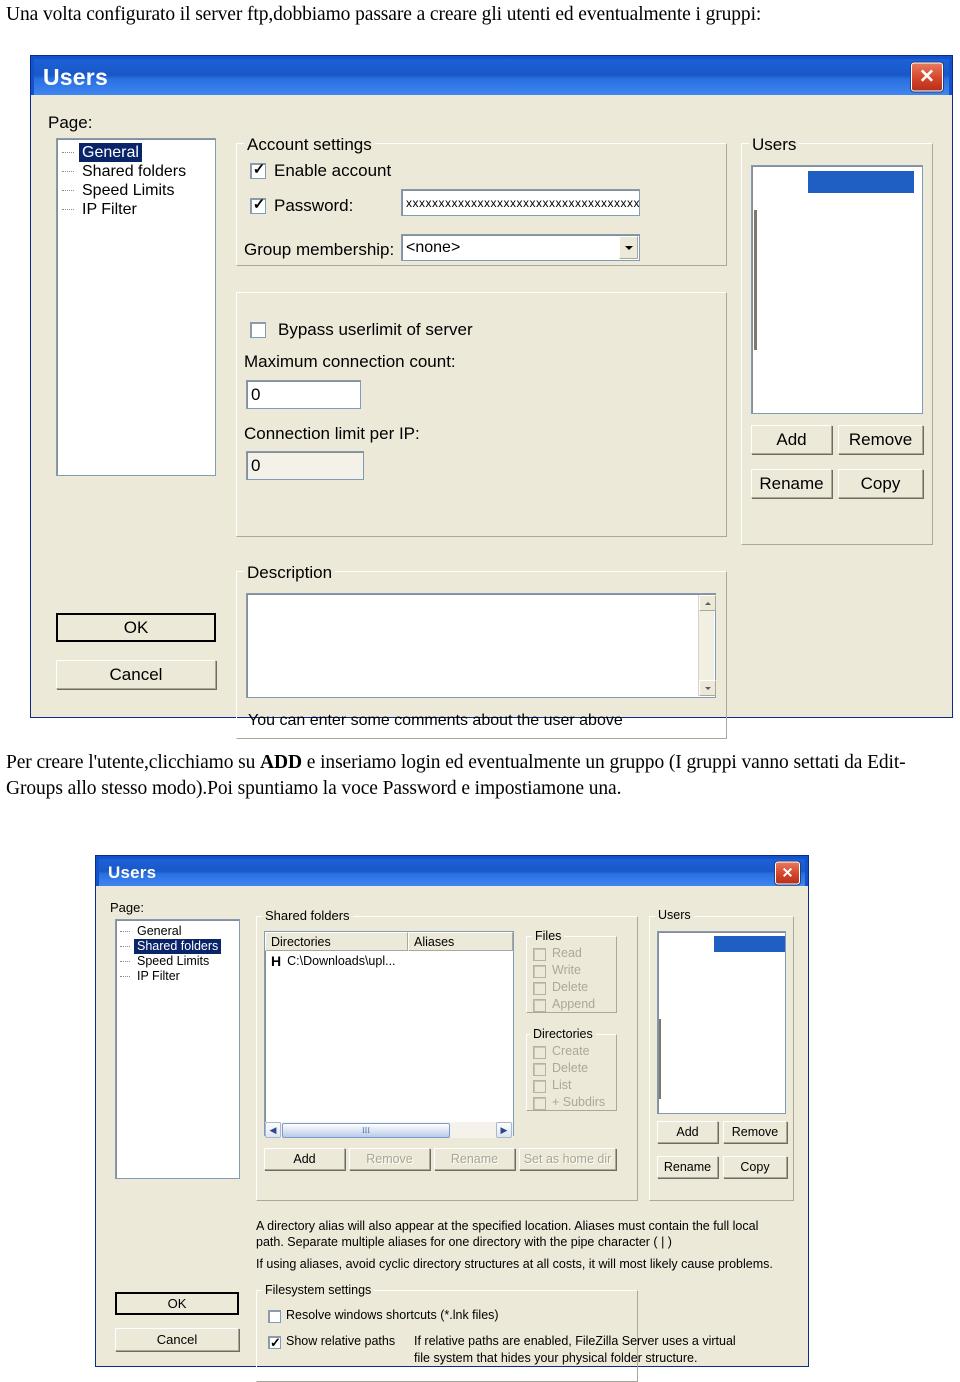  Describe the element at coordinates (539, 1086) in the screenshot. I see `dirs-list-checkbox` at that location.